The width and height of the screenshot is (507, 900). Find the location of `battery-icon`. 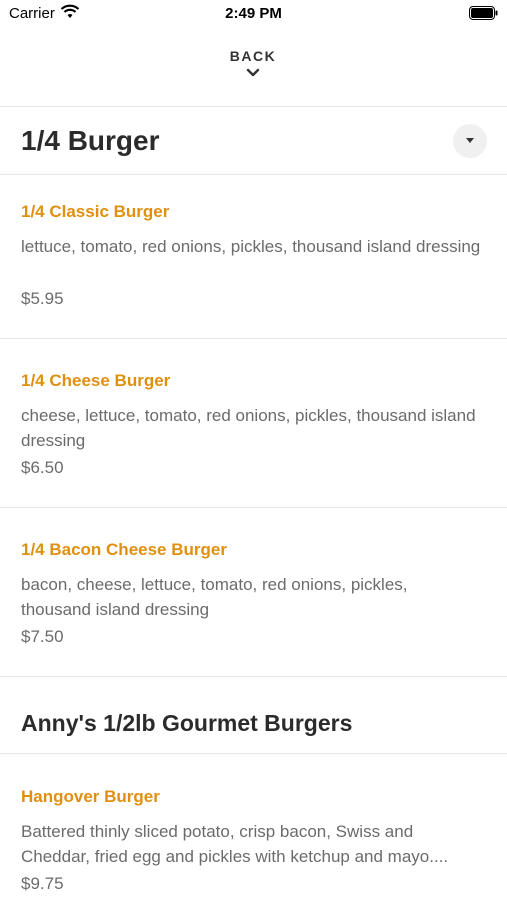

battery-icon is located at coordinates (483, 13).